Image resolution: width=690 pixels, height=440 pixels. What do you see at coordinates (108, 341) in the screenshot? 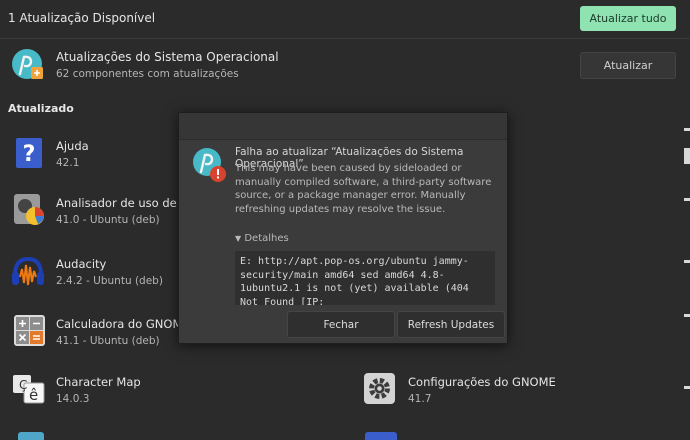
I see `app-version: 41.1 - Ubuntu (deb)` at bounding box center [108, 341].